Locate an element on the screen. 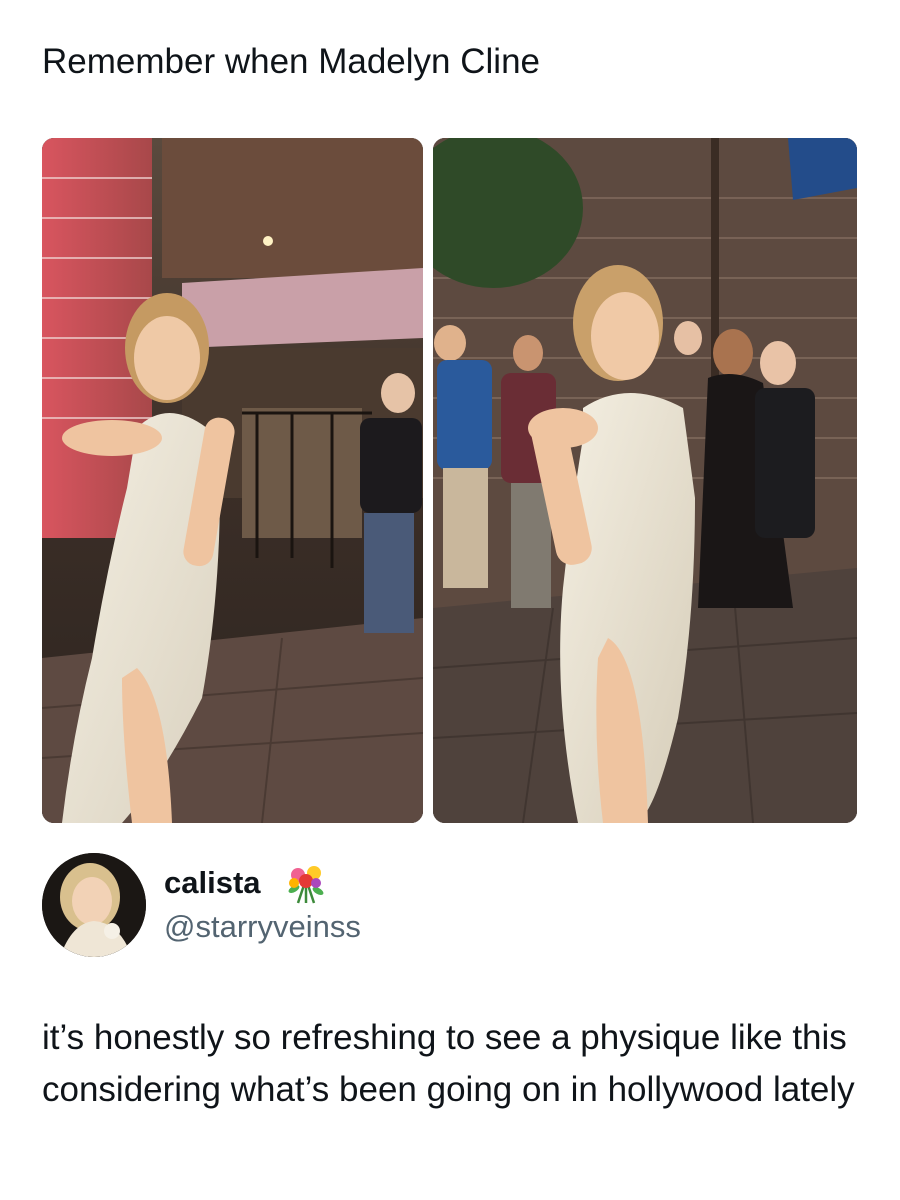 The height and width of the screenshot is (1200, 900). handle: @starryveinss is located at coordinates (262, 927).